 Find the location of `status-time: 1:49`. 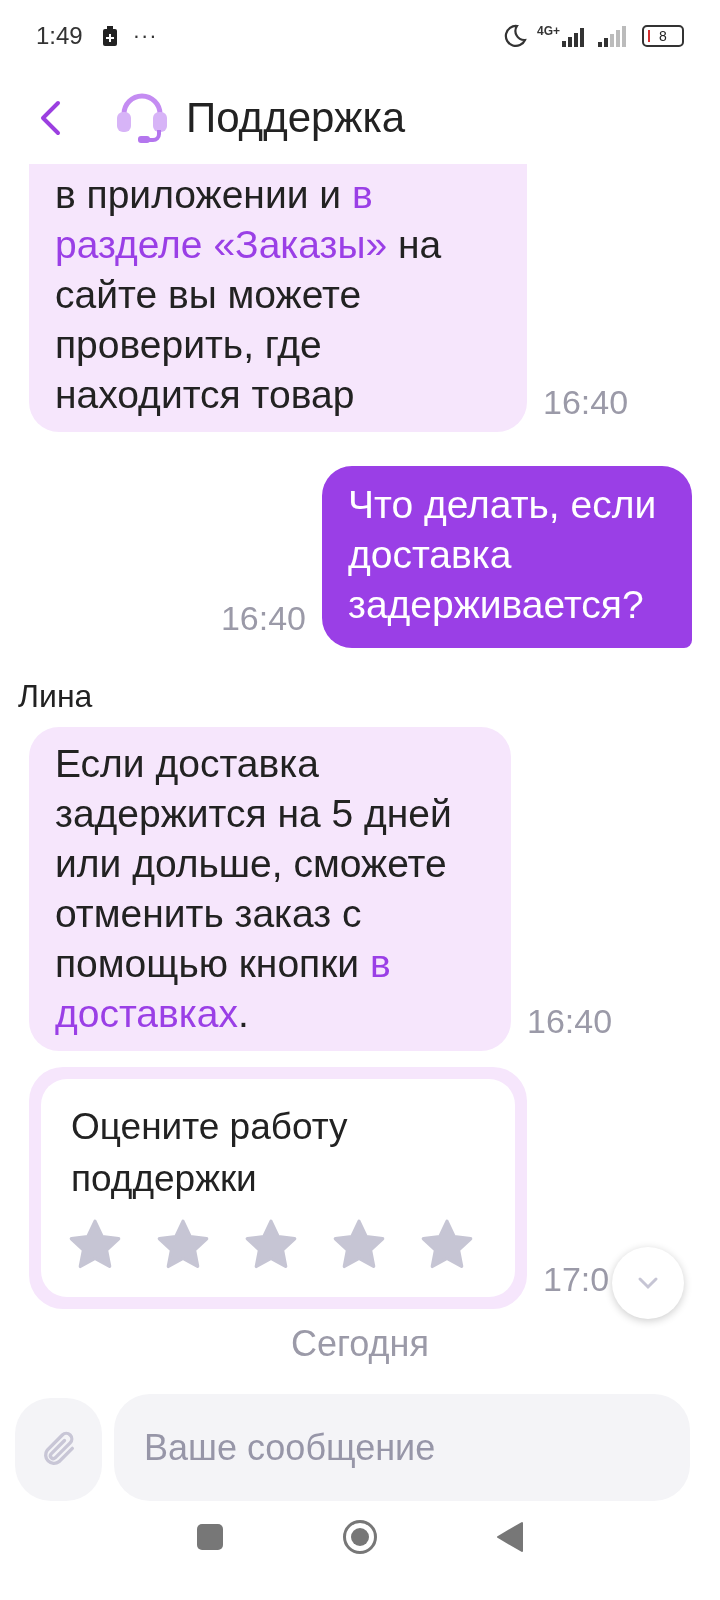

status-time: 1:49 is located at coordinates (59, 36).